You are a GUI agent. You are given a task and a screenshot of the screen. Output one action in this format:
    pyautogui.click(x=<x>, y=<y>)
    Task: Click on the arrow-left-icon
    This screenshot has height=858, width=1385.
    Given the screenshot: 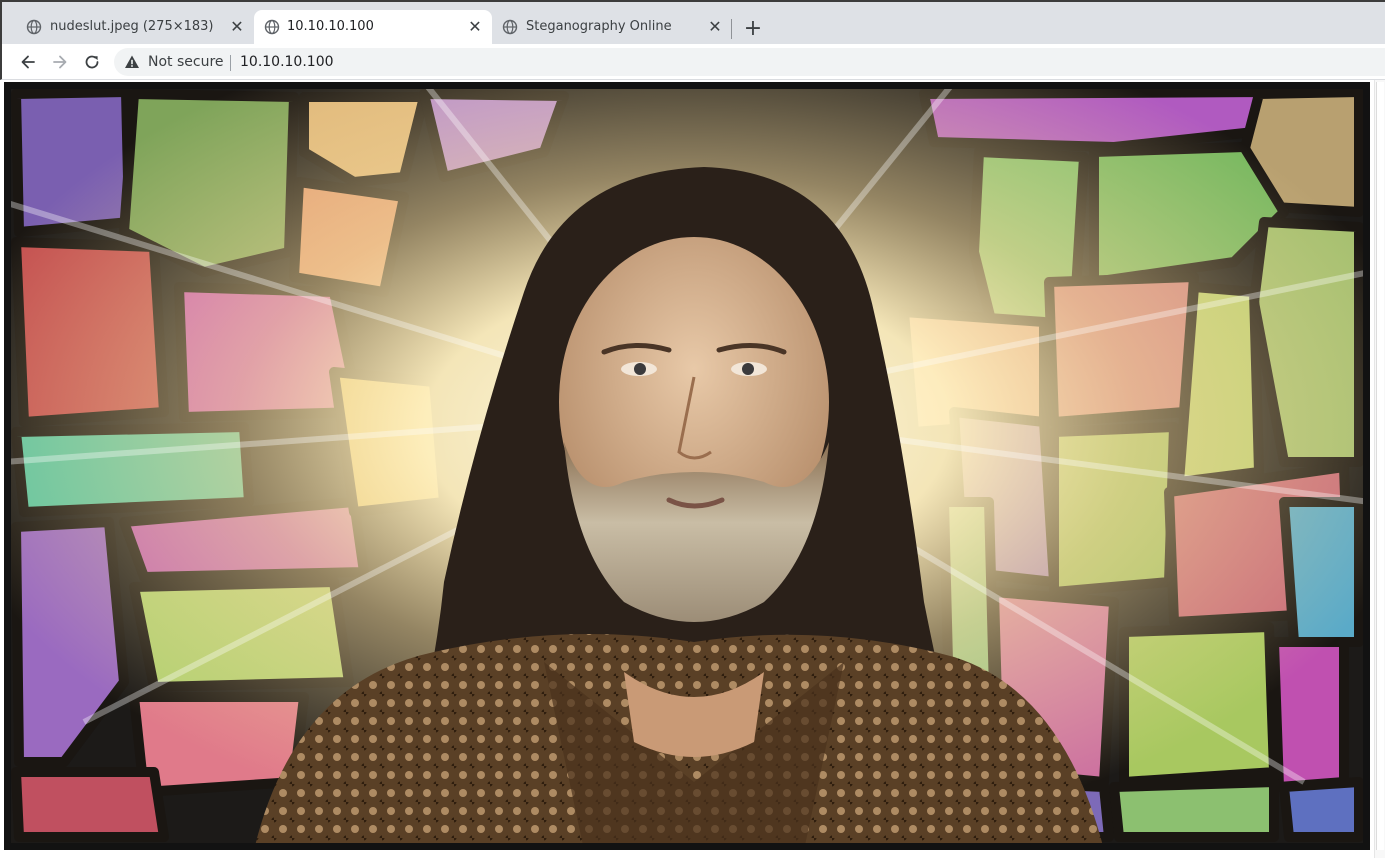 What is the action you would take?
    pyautogui.click(x=28, y=62)
    